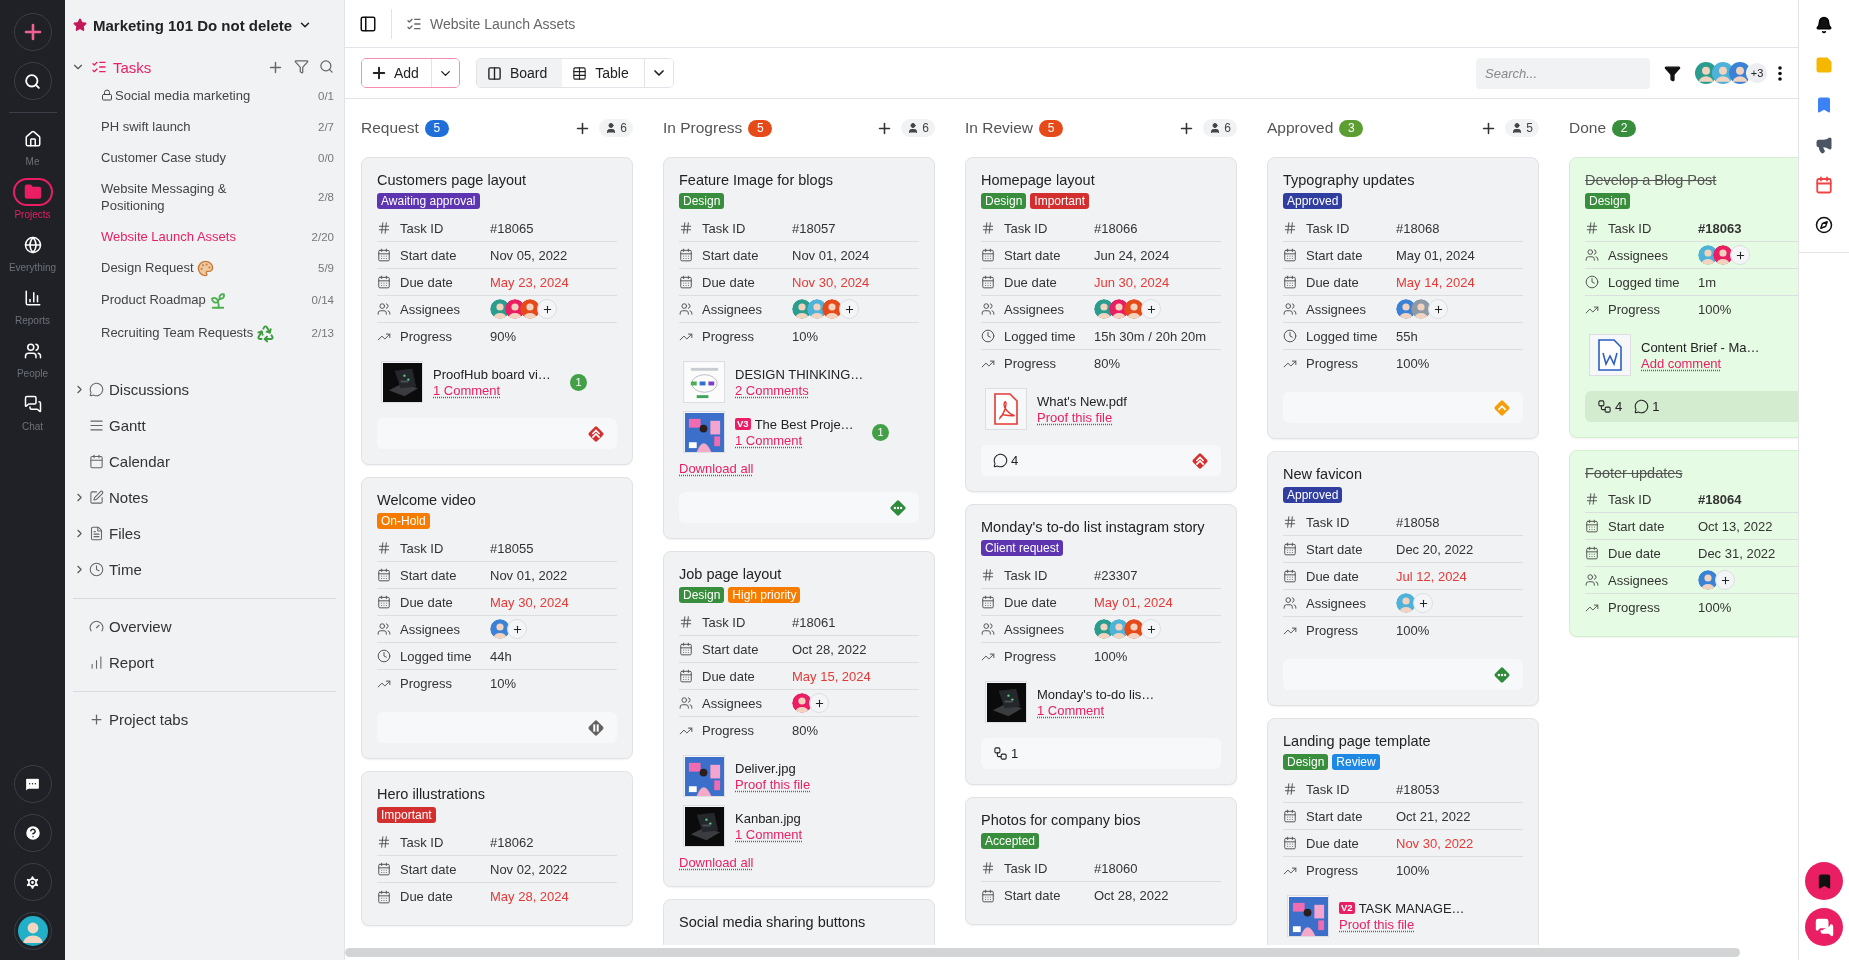  What do you see at coordinates (1403, 180) in the screenshot?
I see `card-title: Typography updates` at bounding box center [1403, 180].